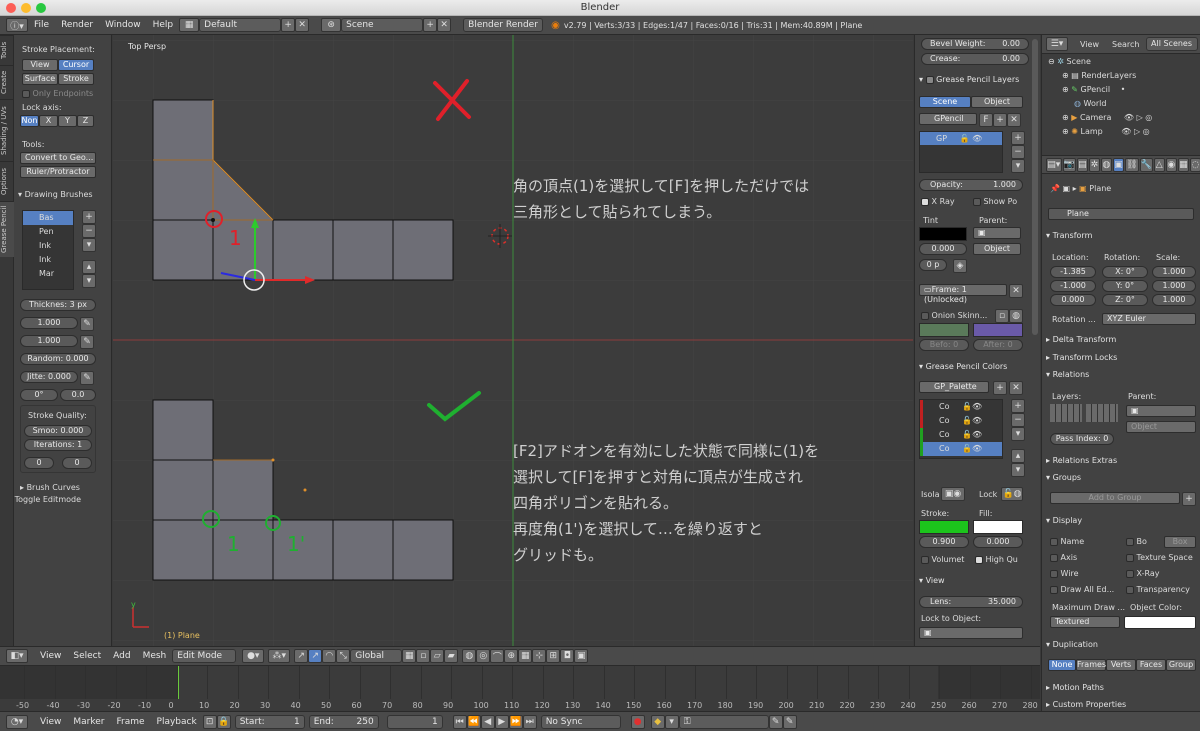 The height and width of the screenshot is (731, 1200). I want to click on add-to-group-button: Add to Group, so click(1115, 498).